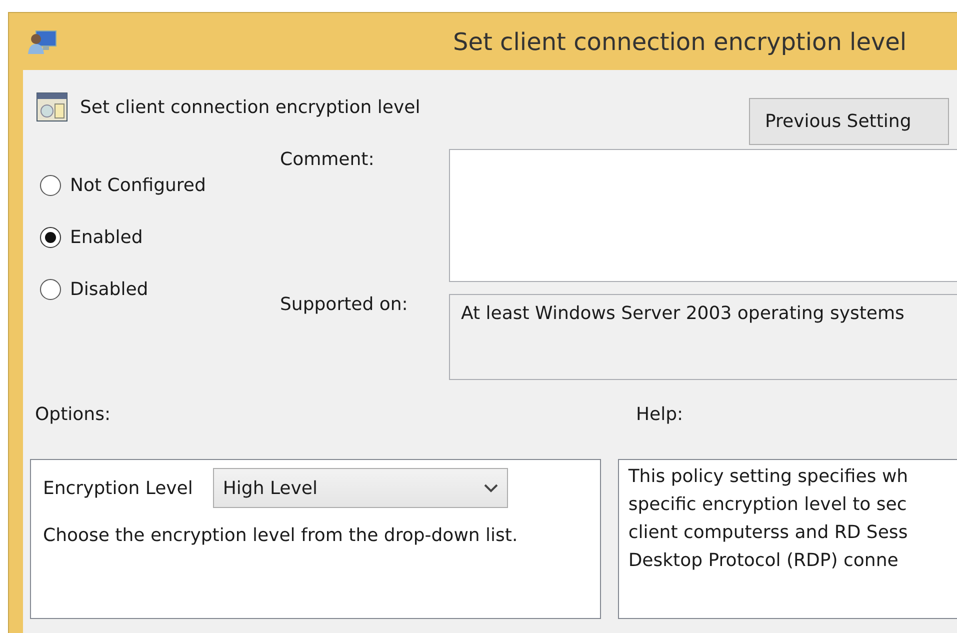 The height and width of the screenshot is (633, 957). What do you see at coordinates (328, 160) in the screenshot?
I see `comment-label: Comment:` at bounding box center [328, 160].